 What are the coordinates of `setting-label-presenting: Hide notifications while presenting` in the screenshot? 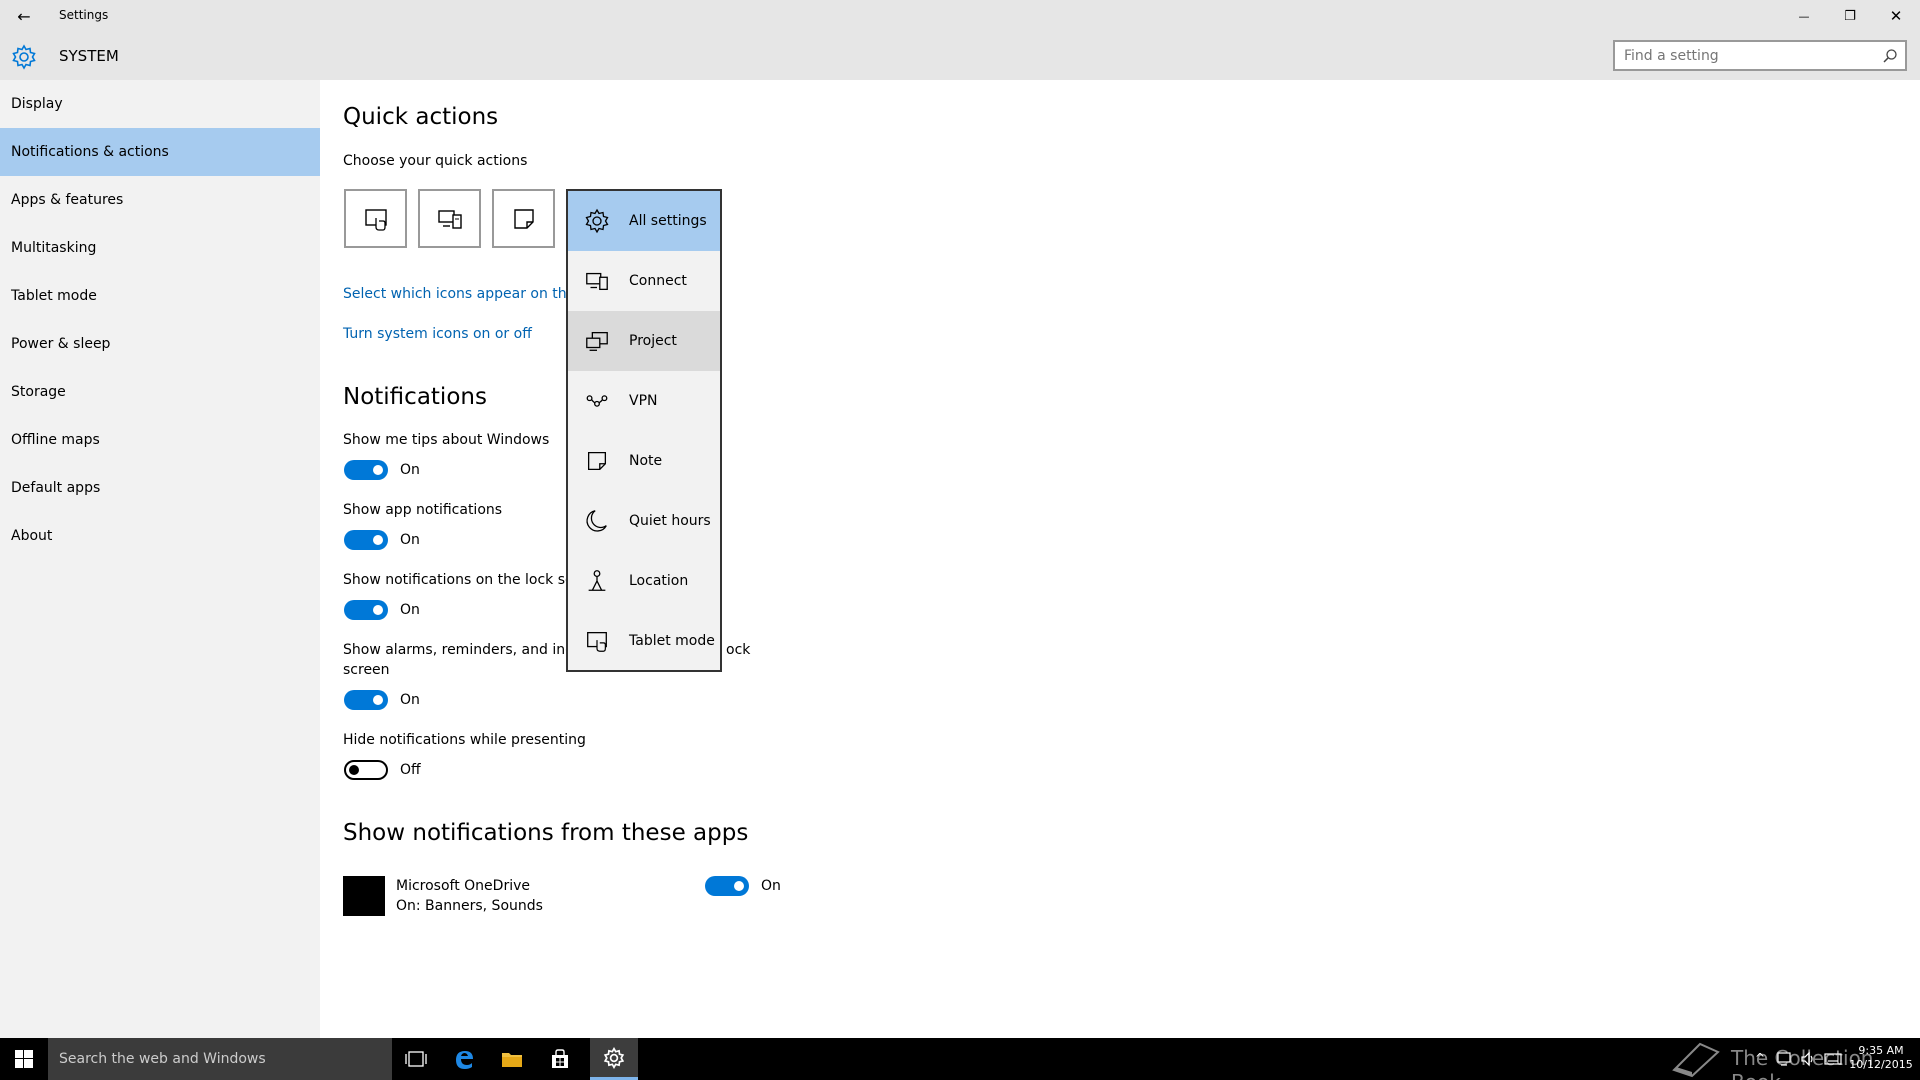 It's located at (464, 740).